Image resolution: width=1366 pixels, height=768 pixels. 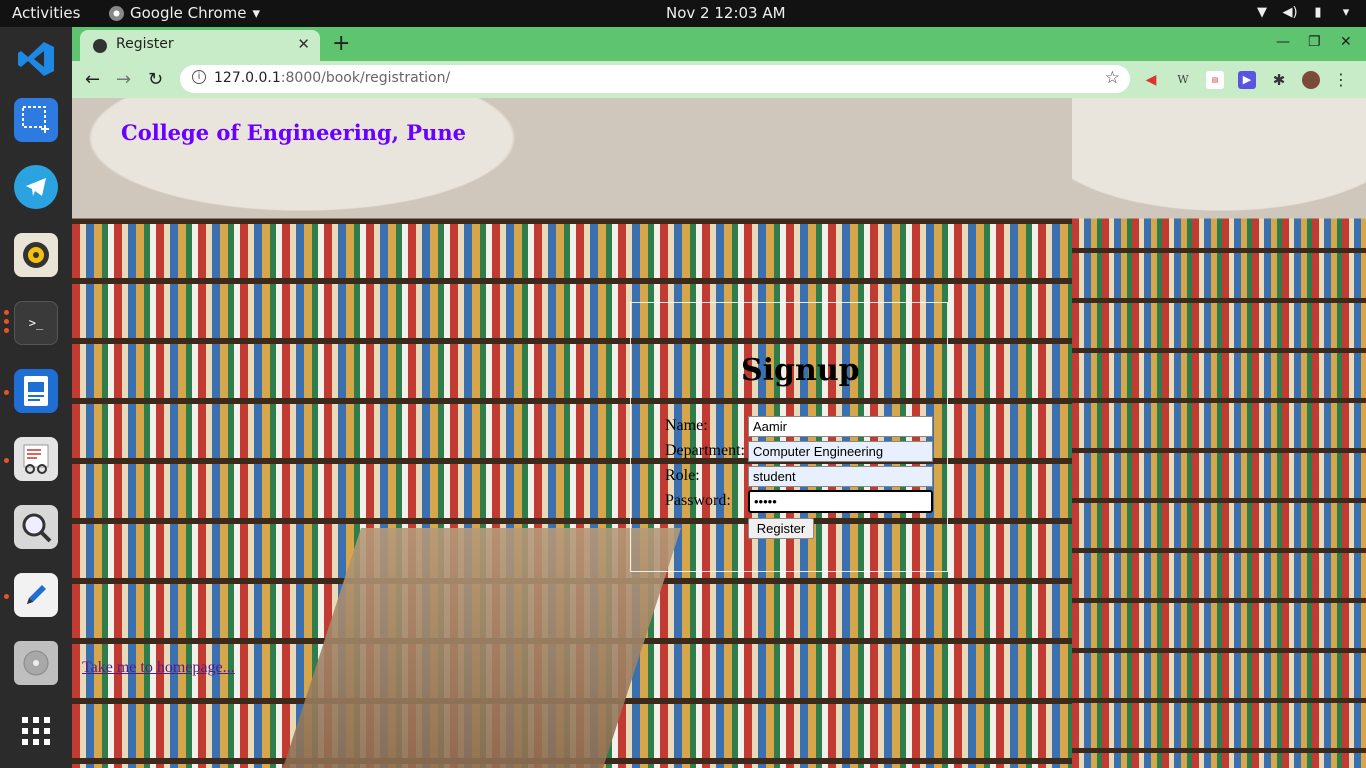 What do you see at coordinates (123, 79) in the screenshot?
I see `forward-button: →` at bounding box center [123, 79].